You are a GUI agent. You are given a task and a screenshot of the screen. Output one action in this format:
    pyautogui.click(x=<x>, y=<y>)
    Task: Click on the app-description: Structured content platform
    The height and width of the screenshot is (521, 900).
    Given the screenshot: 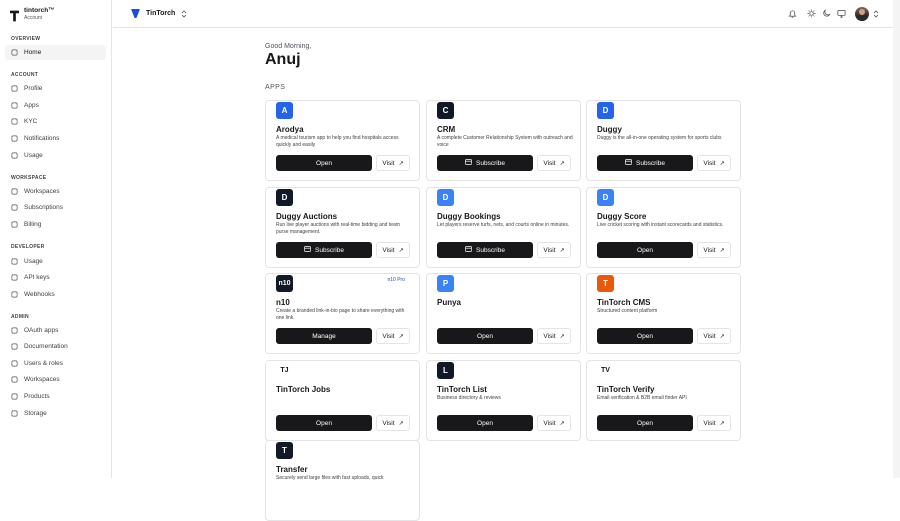 What is the action you would take?
    pyautogui.click(x=627, y=311)
    